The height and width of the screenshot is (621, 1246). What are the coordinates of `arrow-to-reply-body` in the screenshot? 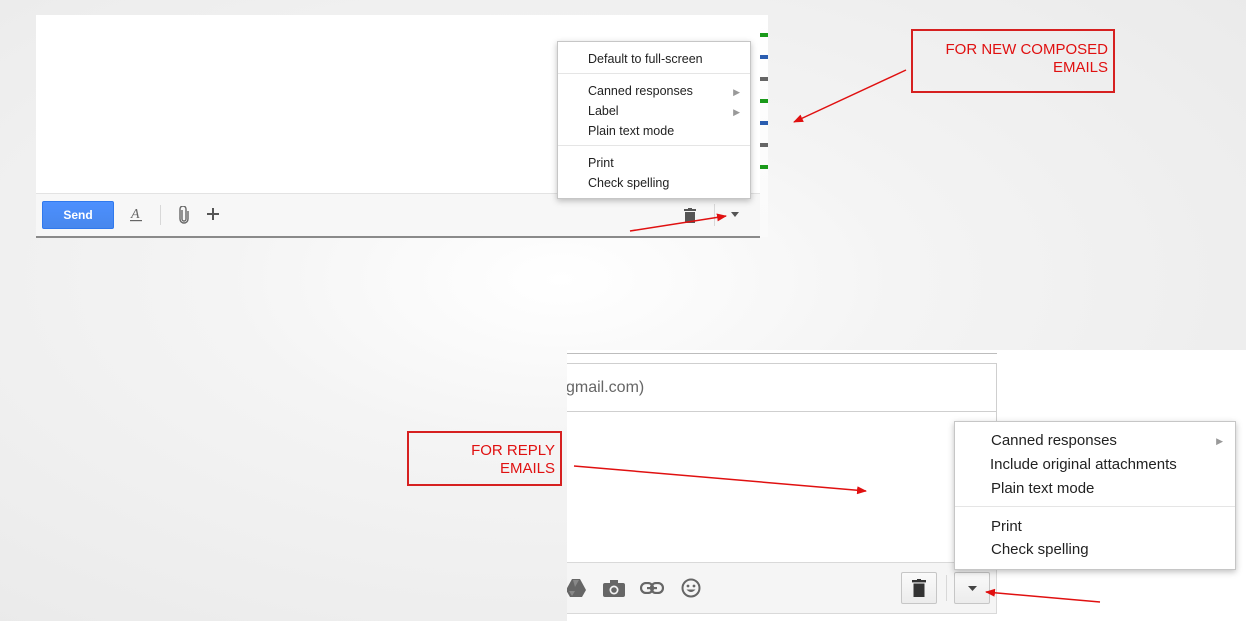 It's located at (720, 480).